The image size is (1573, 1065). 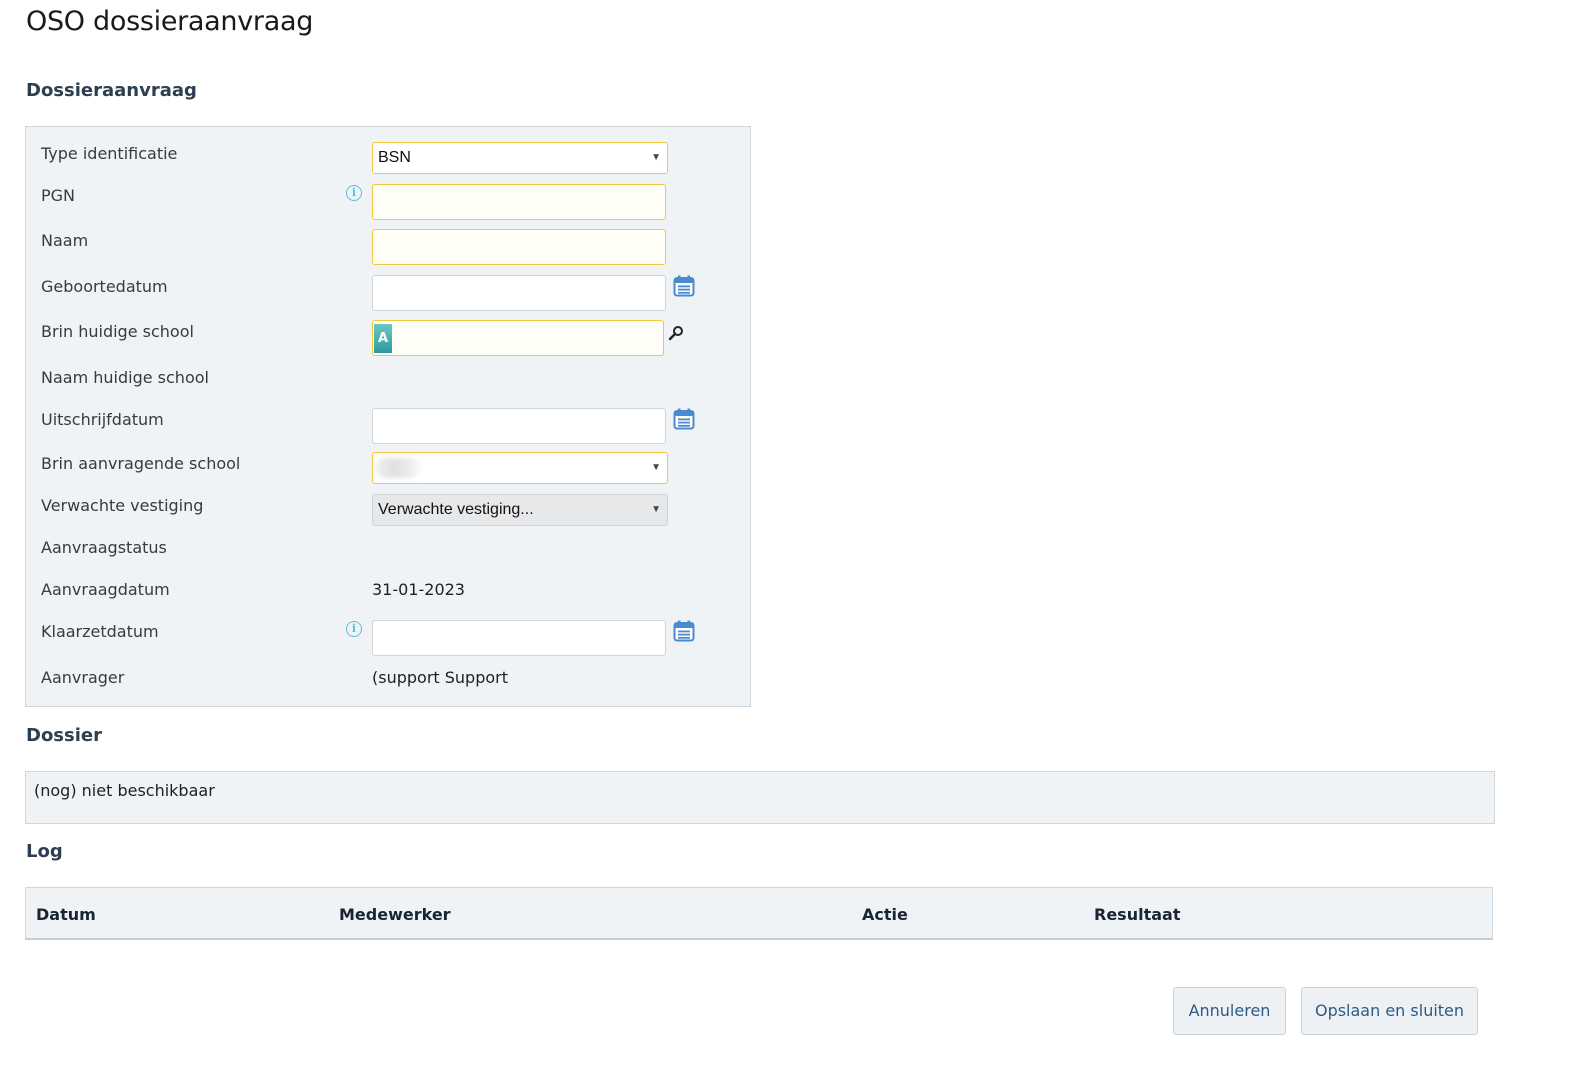 What do you see at coordinates (105, 589) in the screenshot?
I see `aanvraagdatum-label: Aanvraagdatum` at bounding box center [105, 589].